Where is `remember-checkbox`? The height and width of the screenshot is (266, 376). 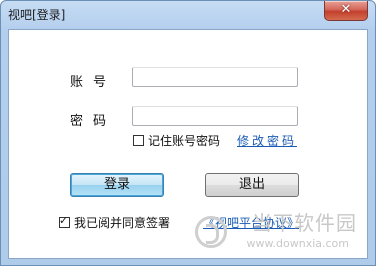 remember-checkbox is located at coordinates (138, 140).